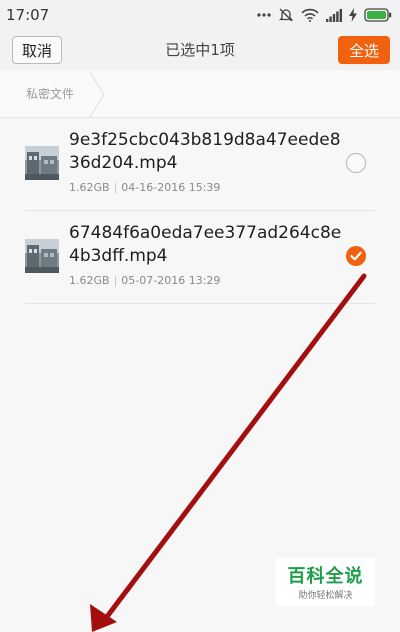 This screenshot has width=400, height=632. What do you see at coordinates (324, 15) in the screenshot?
I see `status-icons` at bounding box center [324, 15].